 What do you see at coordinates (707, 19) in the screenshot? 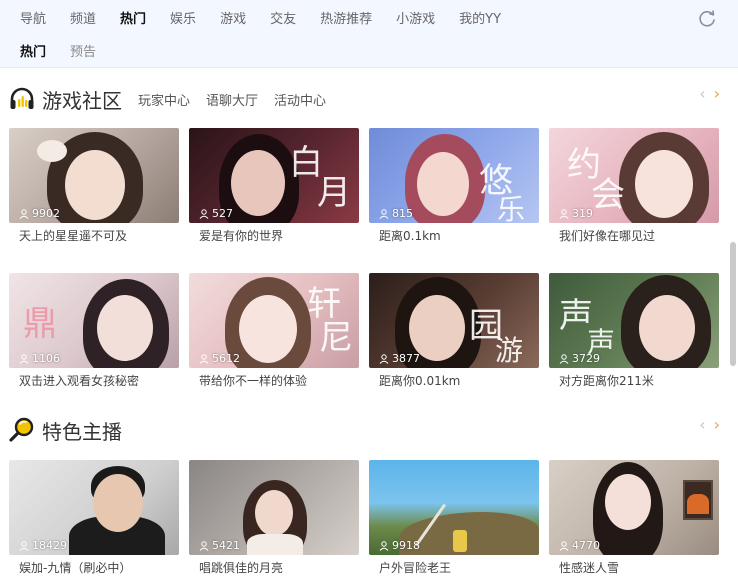
I see `refresh-icon` at bounding box center [707, 19].